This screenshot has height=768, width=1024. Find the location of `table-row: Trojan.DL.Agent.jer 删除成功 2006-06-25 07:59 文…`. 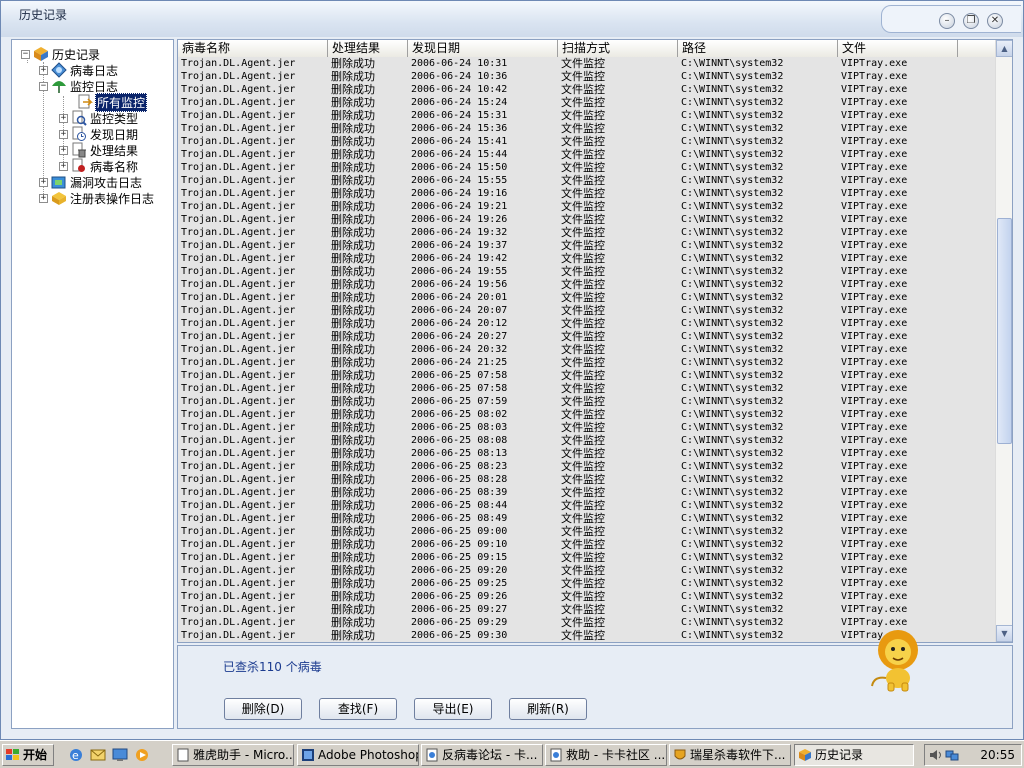

table-row: Trojan.DL.Agent.jer 删除成功 2006-06-25 07:59 文… is located at coordinates (587, 401).